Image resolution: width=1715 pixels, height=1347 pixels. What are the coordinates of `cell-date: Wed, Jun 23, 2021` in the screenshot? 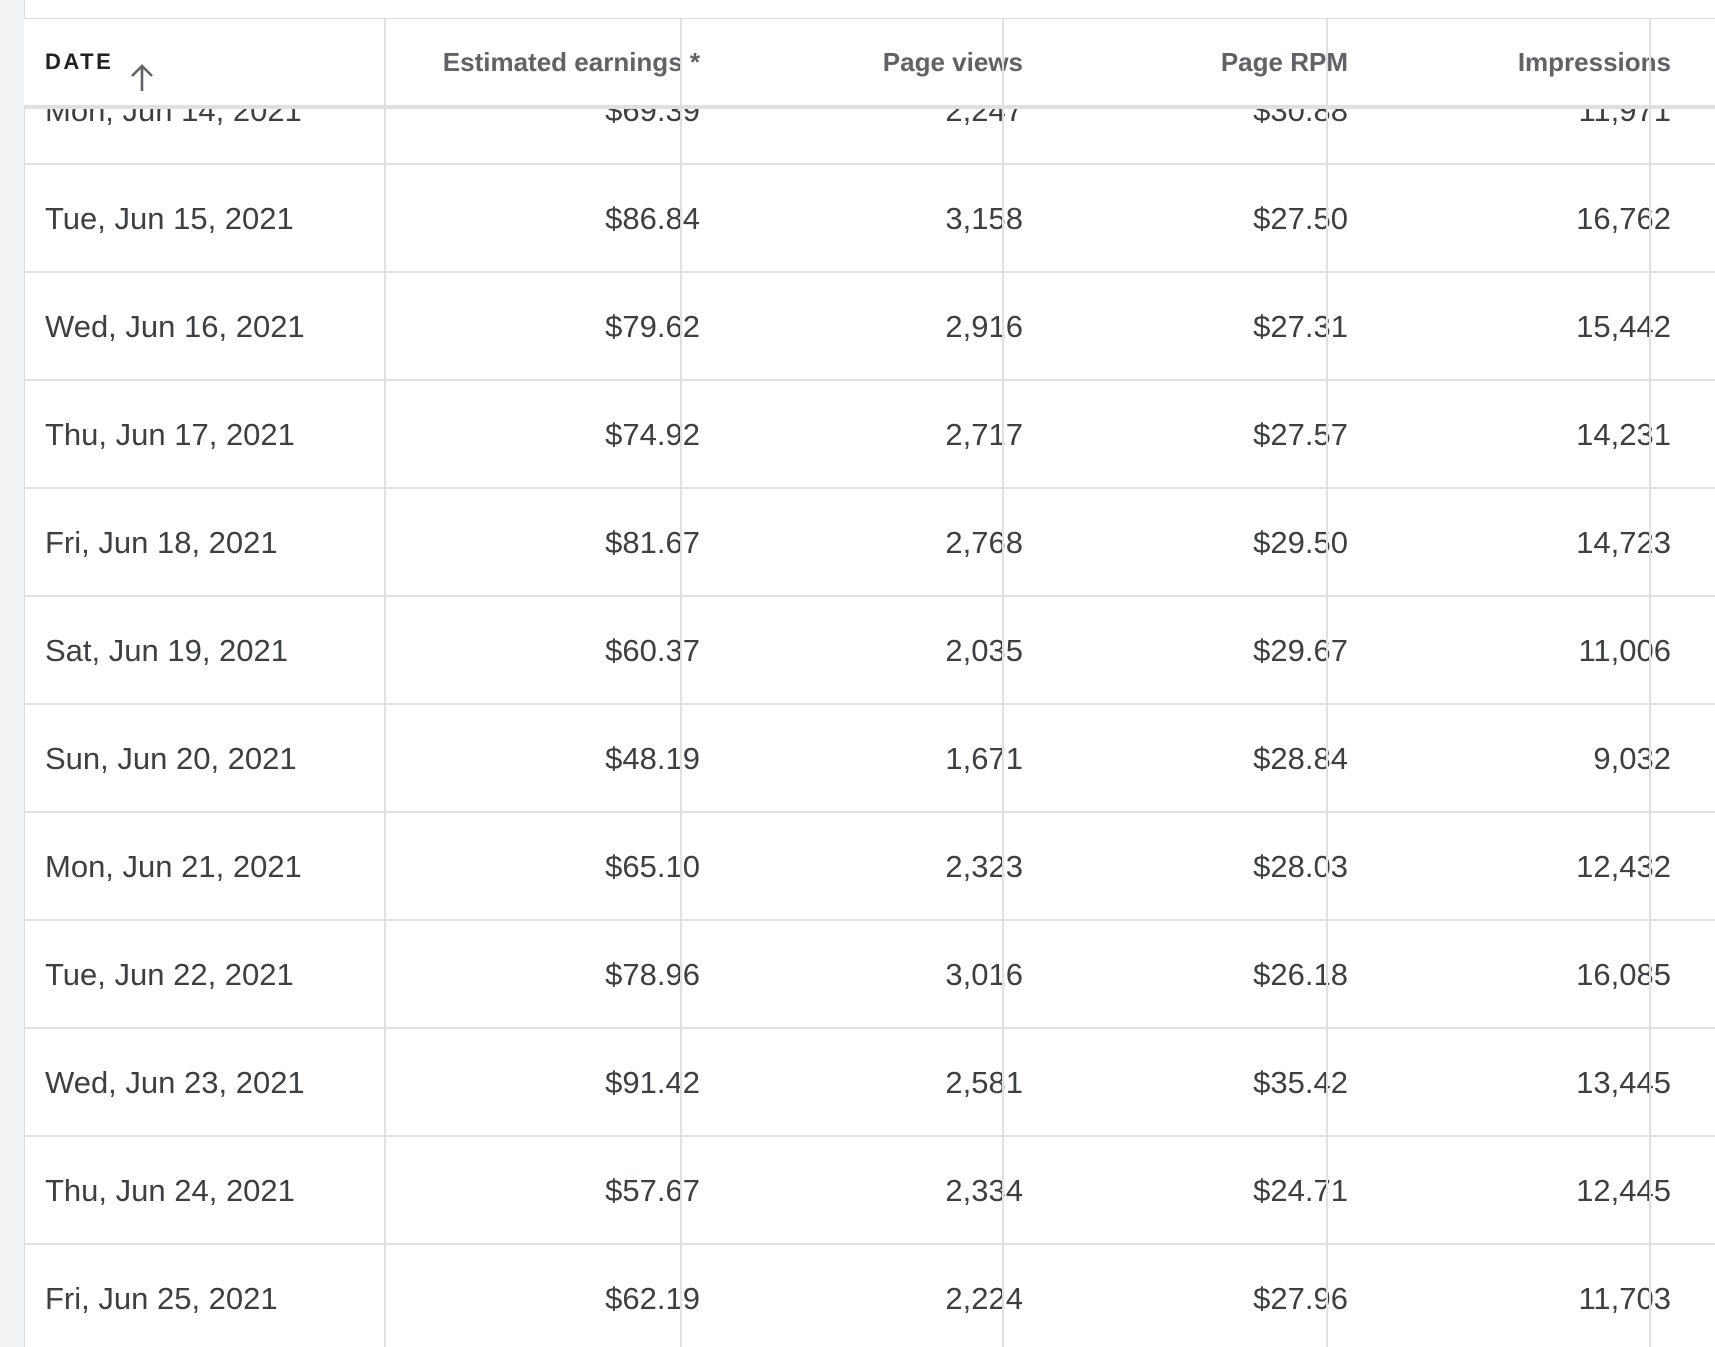 It's located at (175, 1082).